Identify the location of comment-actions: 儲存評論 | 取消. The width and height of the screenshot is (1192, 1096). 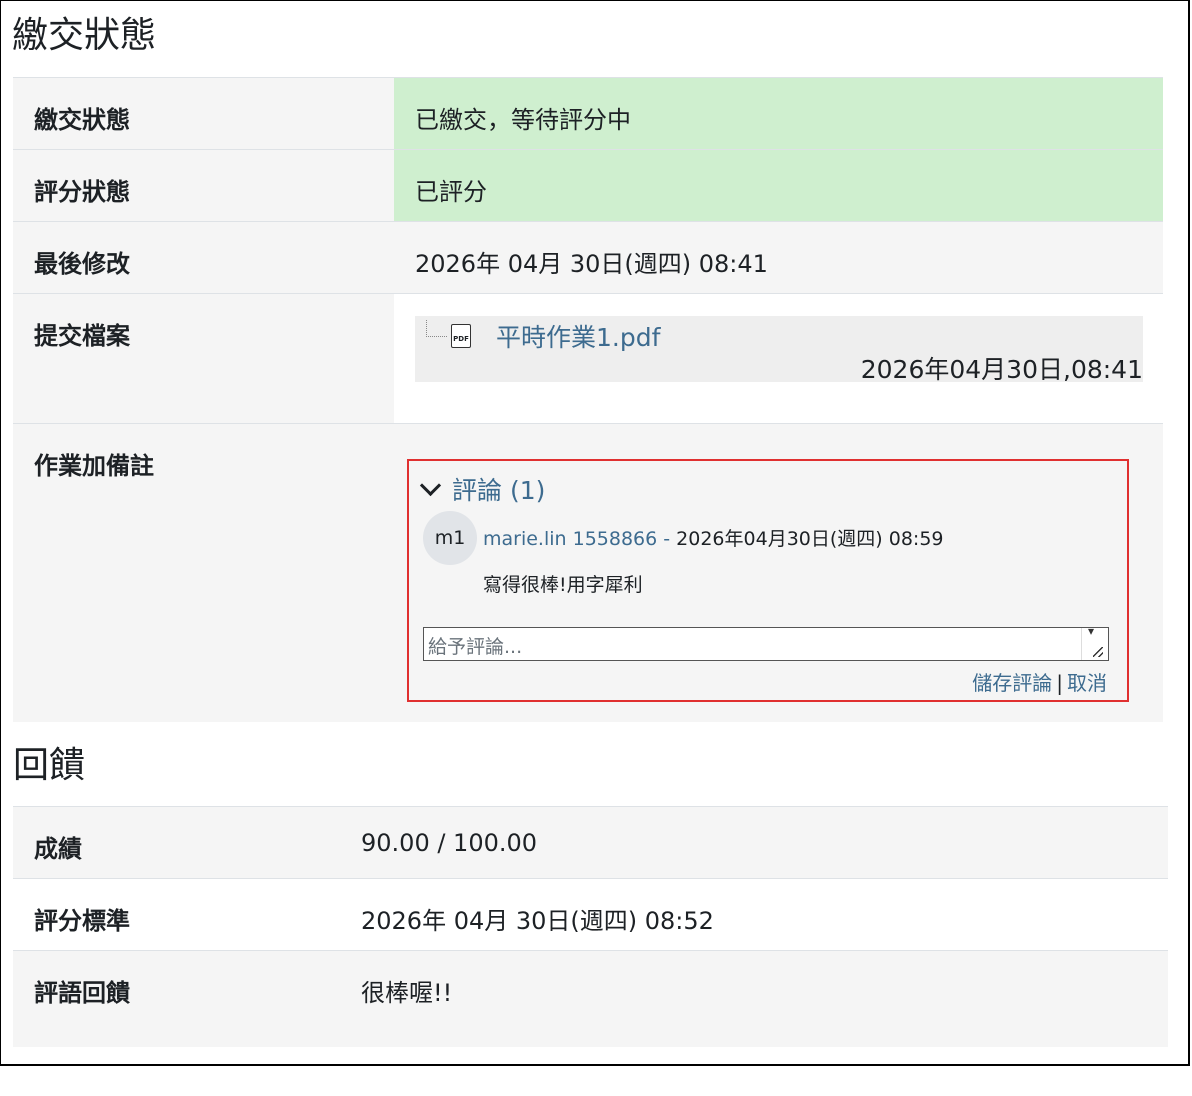
(1039, 681).